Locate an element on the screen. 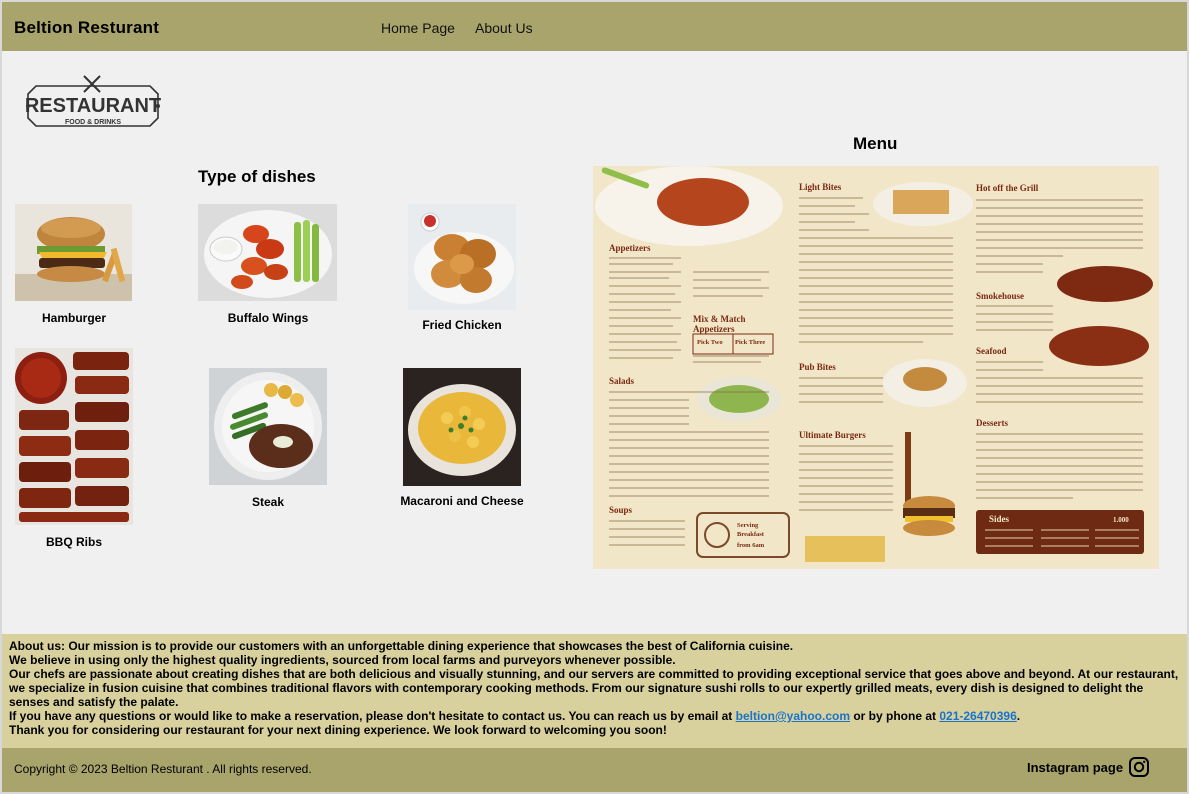  menu-serving-3: from 6am is located at coordinates (751, 545).